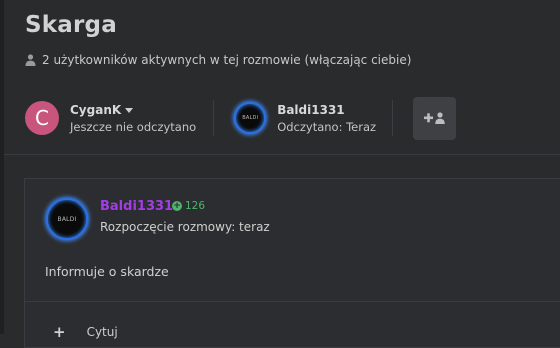  What do you see at coordinates (133, 126) in the screenshot?
I see `participant-status: Jeszcze nie odczytano` at bounding box center [133, 126].